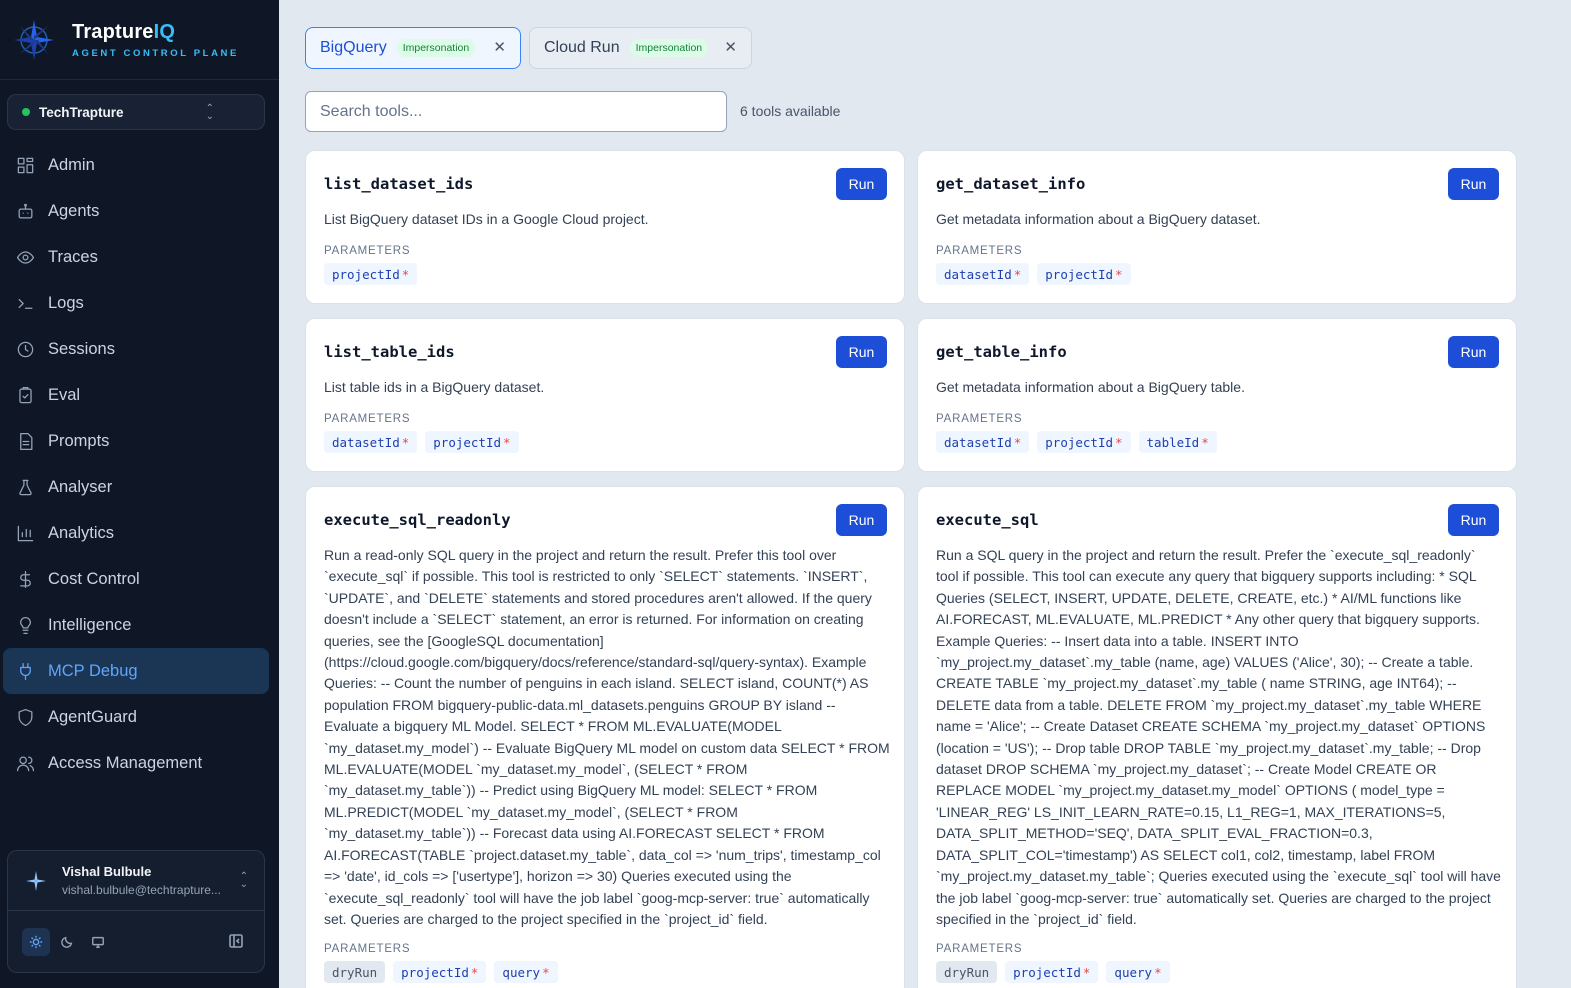 Image resolution: width=1571 pixels, height=988 pixels. Describe the element at coordinates (36, 881) in the screenshot. I see `avatar` at that location.